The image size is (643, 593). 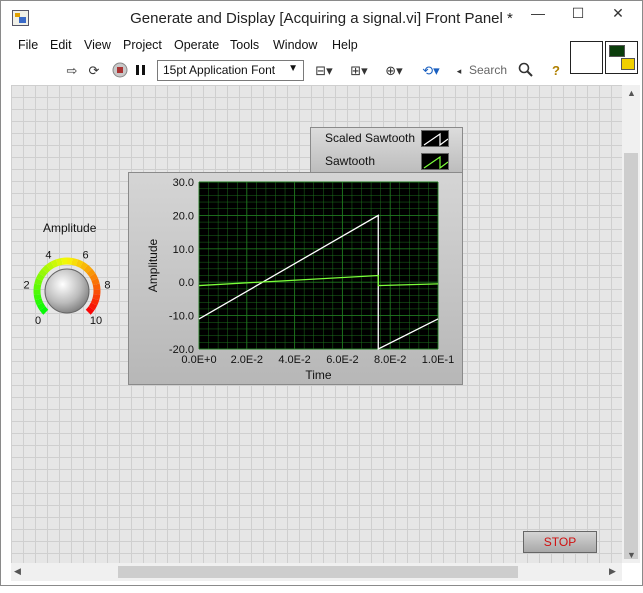 What do you see at coordinates (295, 45) in the screenshot?
I see `menu-window: Window` at bounding box center [295, 45].